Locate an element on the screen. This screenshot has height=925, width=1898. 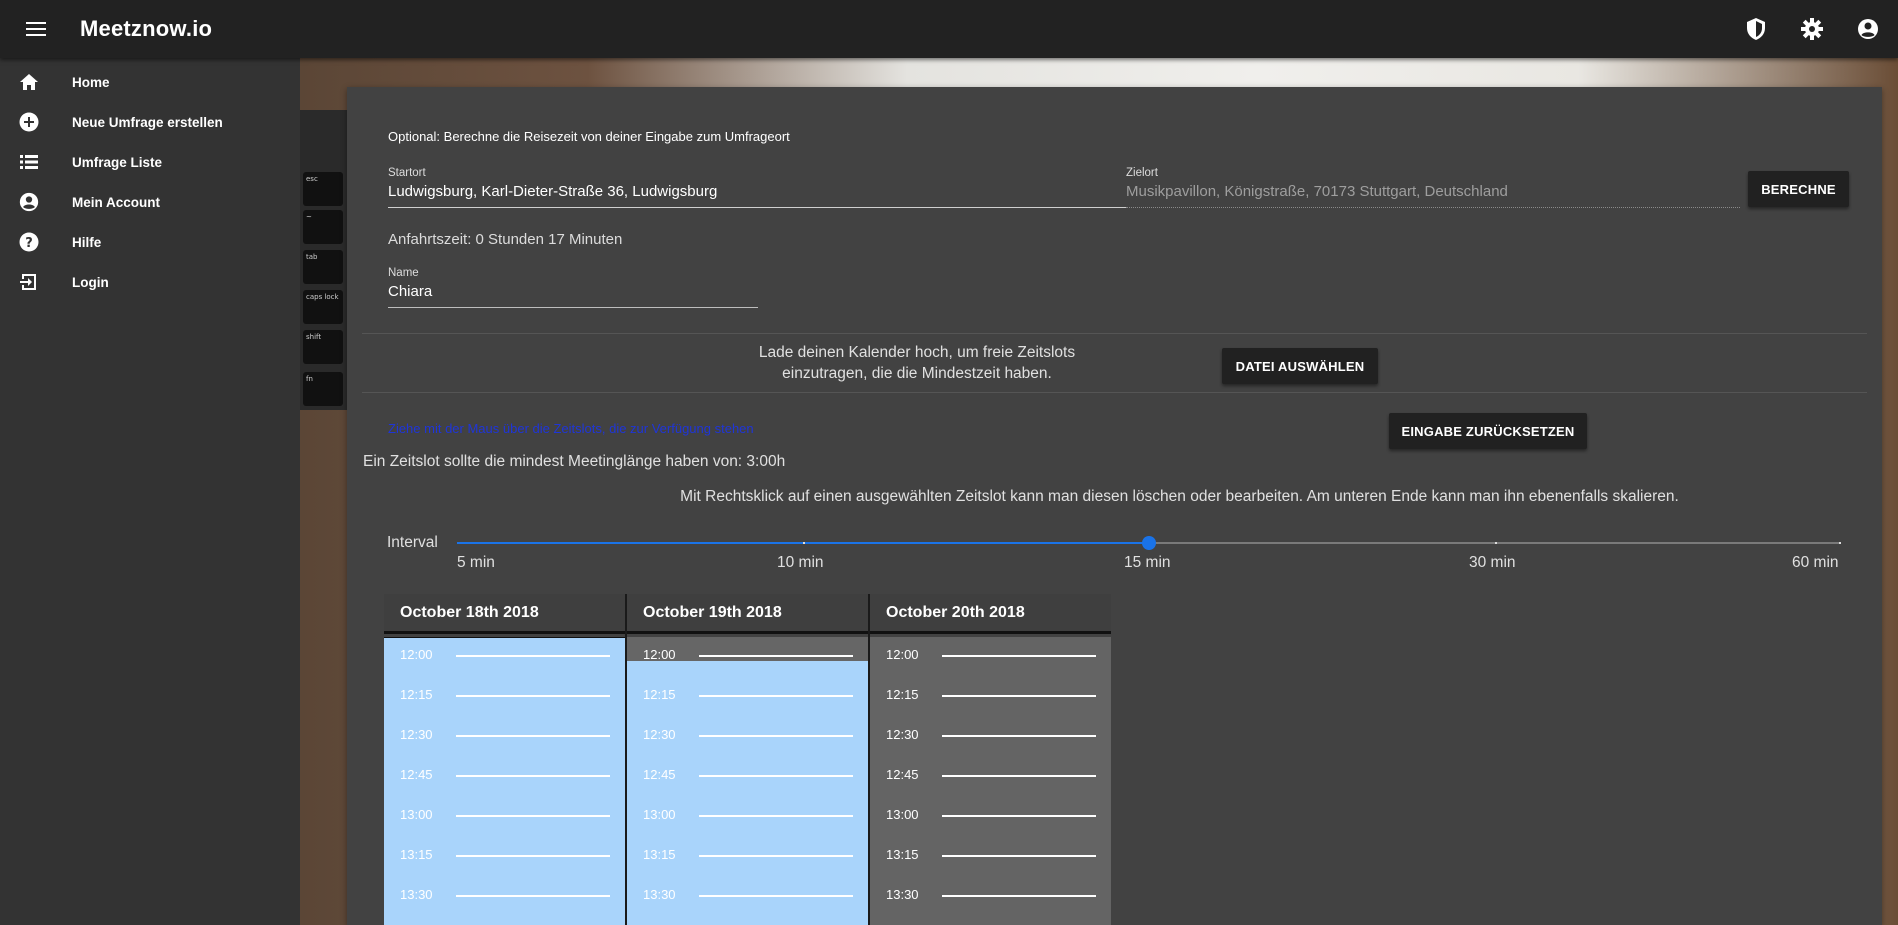
interval-option: 5 min is located at coordinates (476, 563).